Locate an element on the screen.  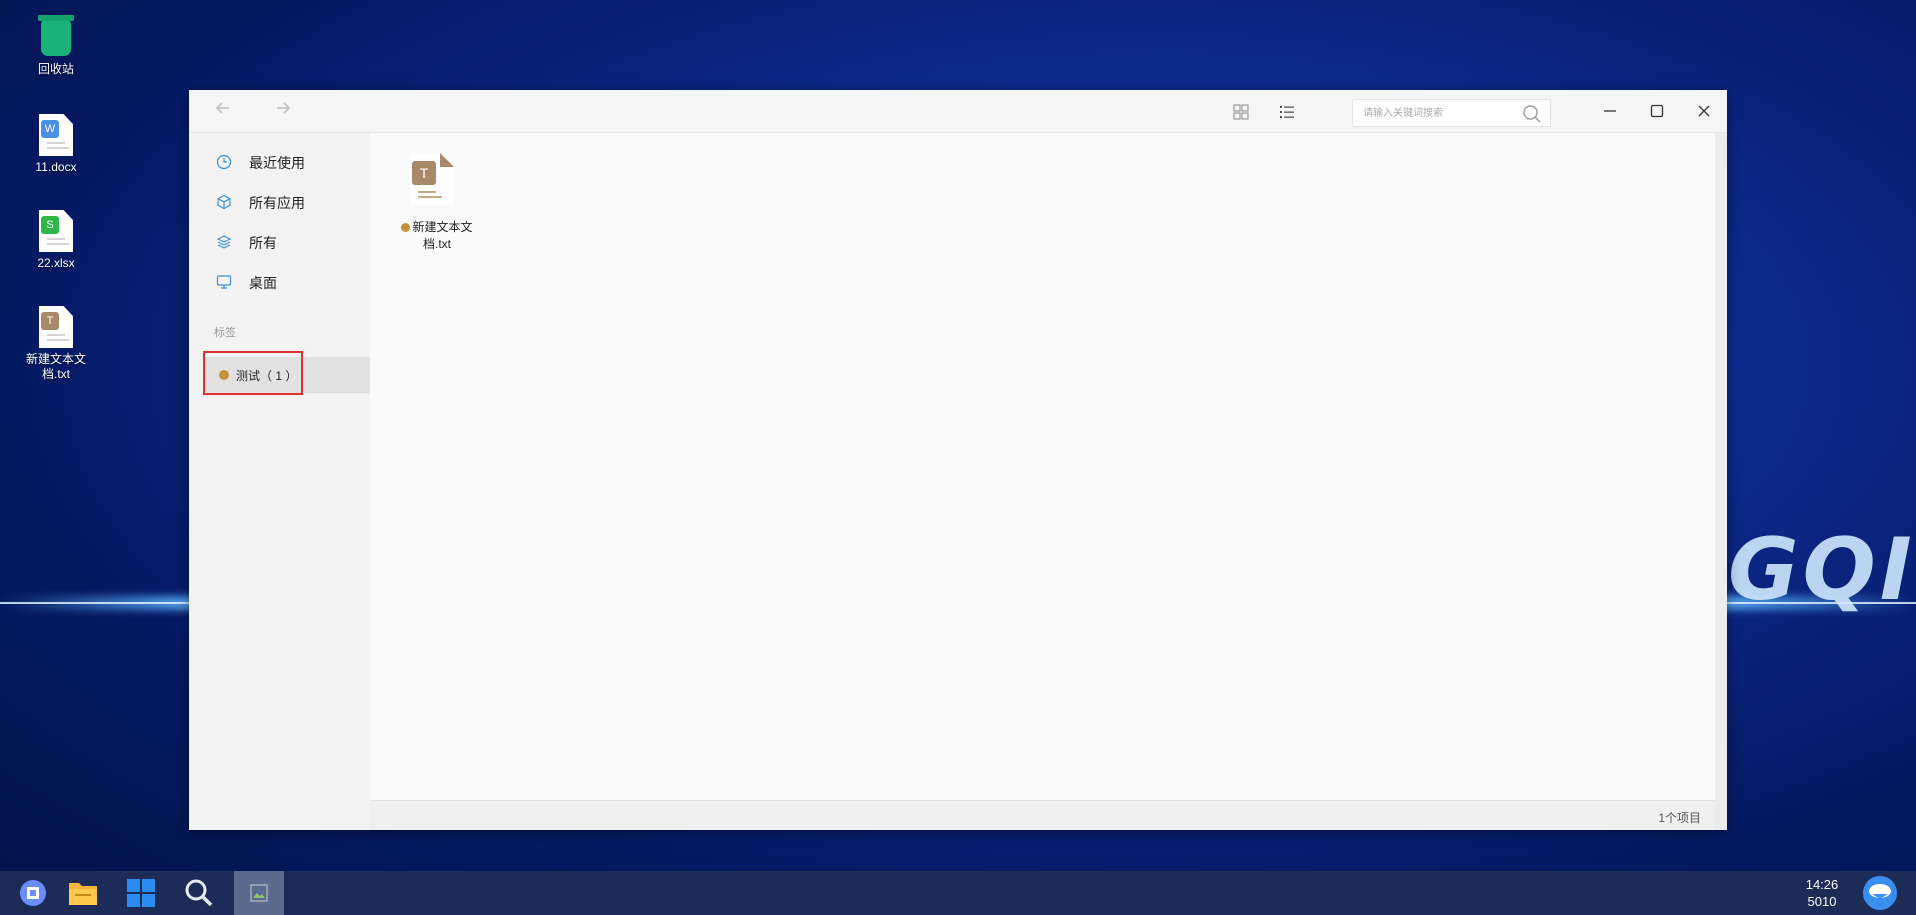
back-button is located at coordinates (223, 112).